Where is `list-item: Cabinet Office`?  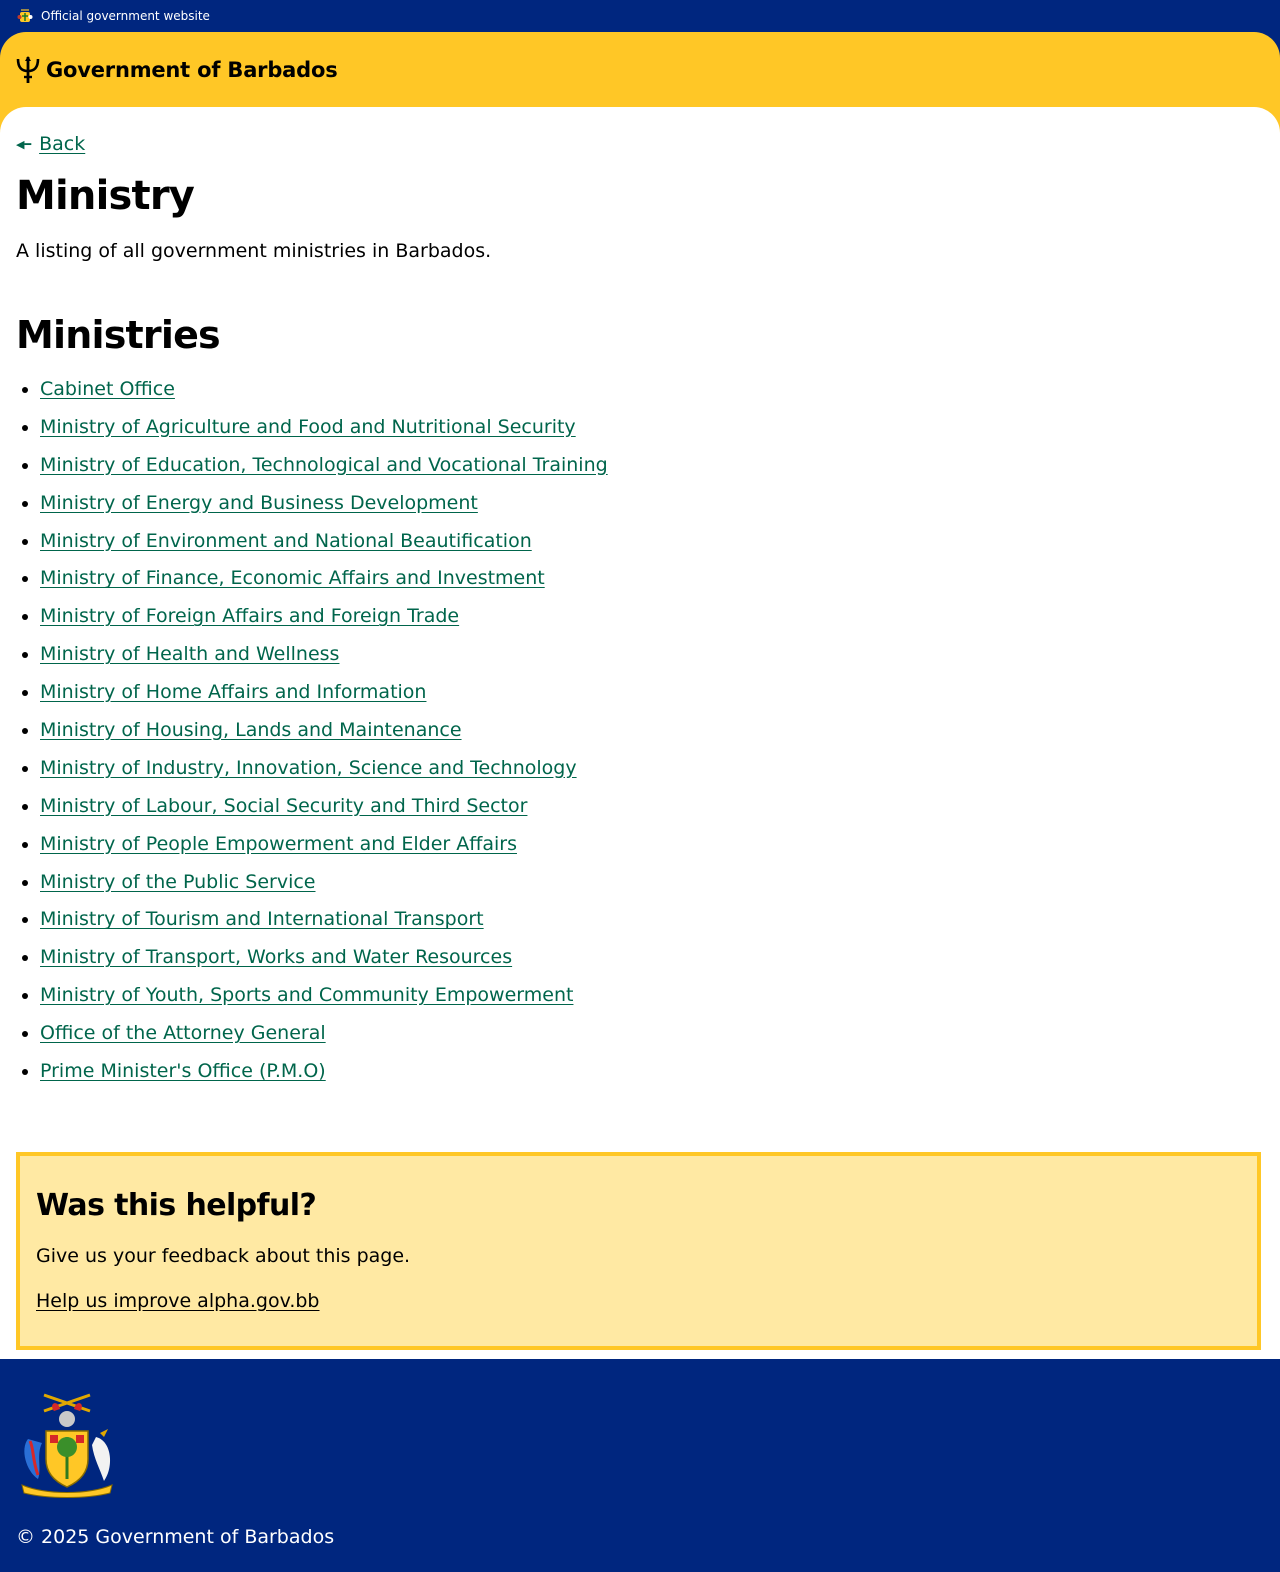 list-item: Cabinet Office is located at coordinates (324, 397).